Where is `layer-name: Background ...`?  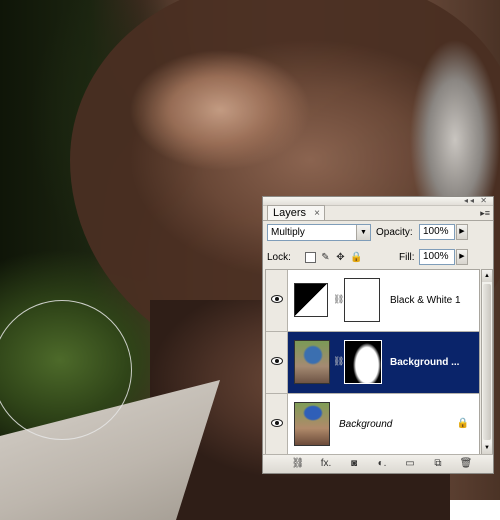
layer-name: Background ... is located at coordinates (424, 362).